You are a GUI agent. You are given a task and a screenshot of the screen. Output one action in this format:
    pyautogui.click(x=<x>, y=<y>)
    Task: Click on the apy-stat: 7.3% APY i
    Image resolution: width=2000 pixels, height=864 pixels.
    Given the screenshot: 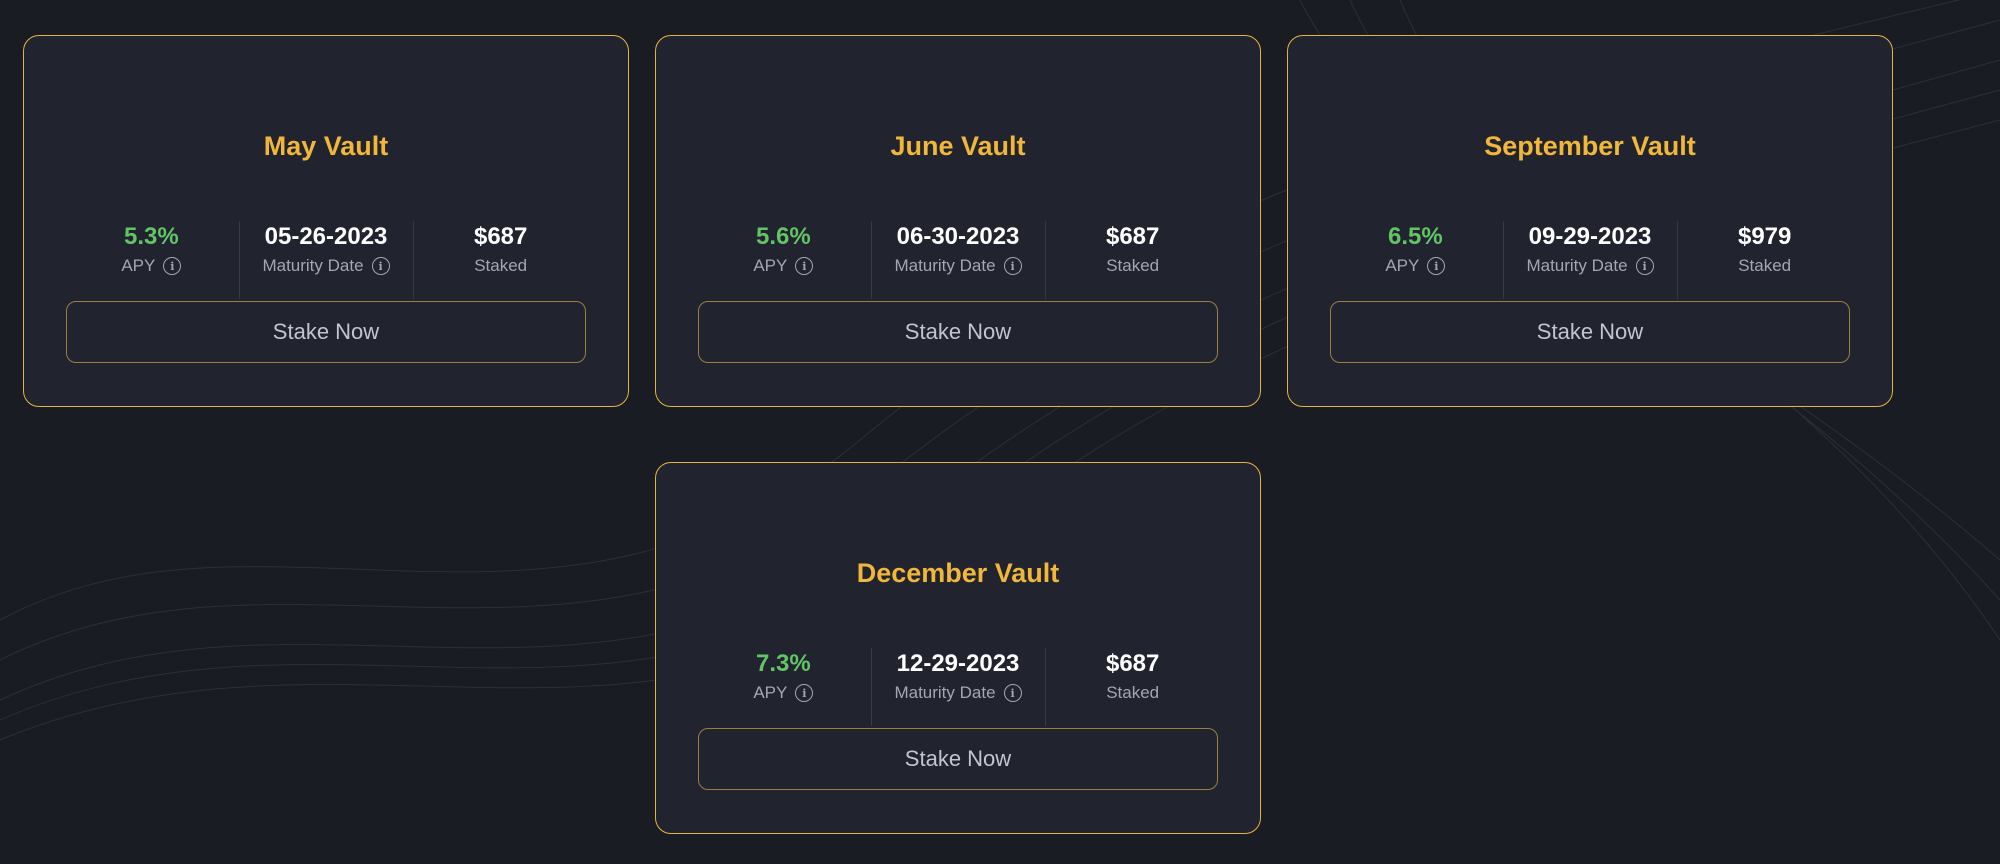 What is the action you would take?
    pyautogui.click(x=783, y=656)
    